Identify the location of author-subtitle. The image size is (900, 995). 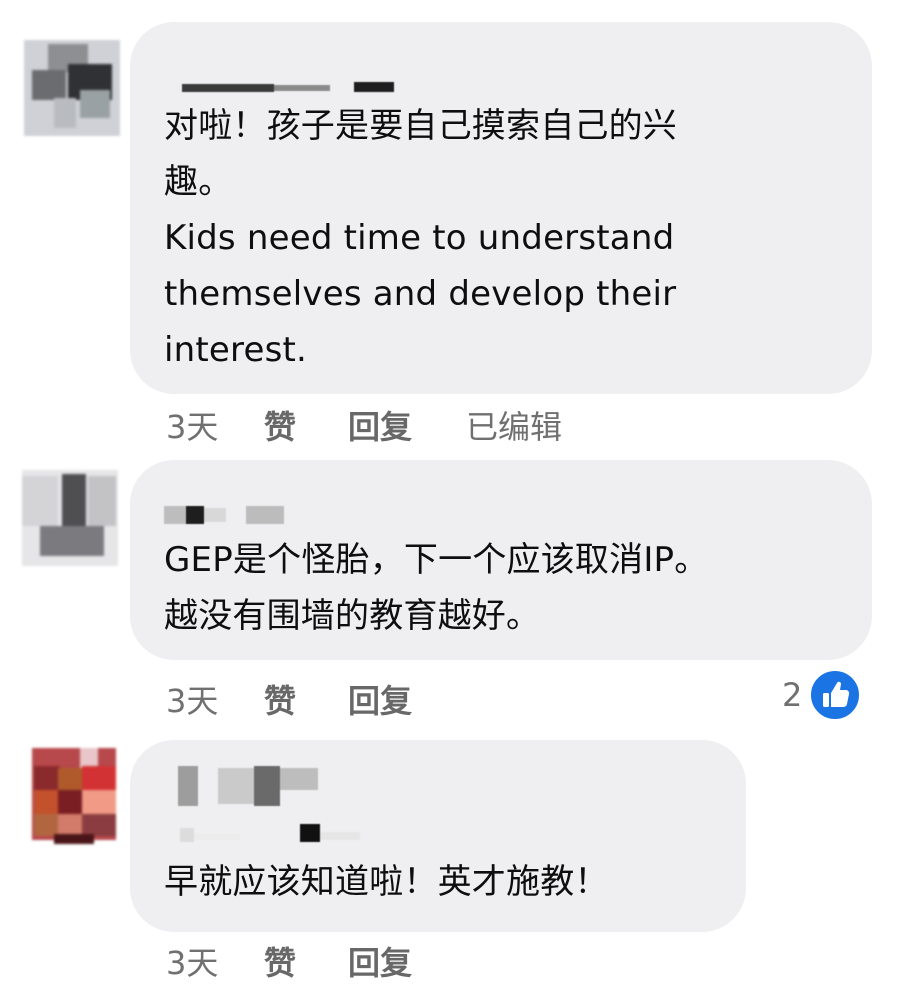
(275, 834).